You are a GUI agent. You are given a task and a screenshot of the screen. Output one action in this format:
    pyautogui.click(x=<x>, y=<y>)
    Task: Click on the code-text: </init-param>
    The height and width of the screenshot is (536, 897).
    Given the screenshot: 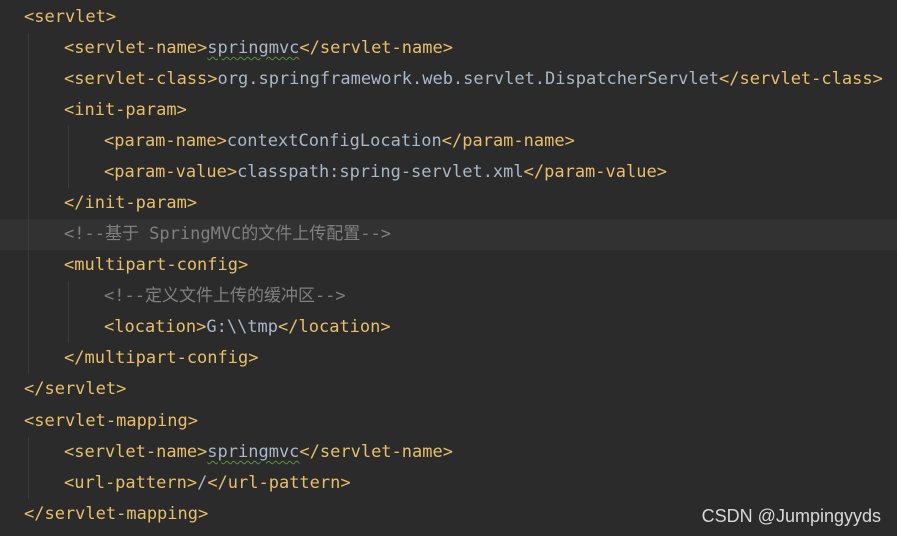 What is the action you would take?
    pyautogui.click(x=130, y=203)
    